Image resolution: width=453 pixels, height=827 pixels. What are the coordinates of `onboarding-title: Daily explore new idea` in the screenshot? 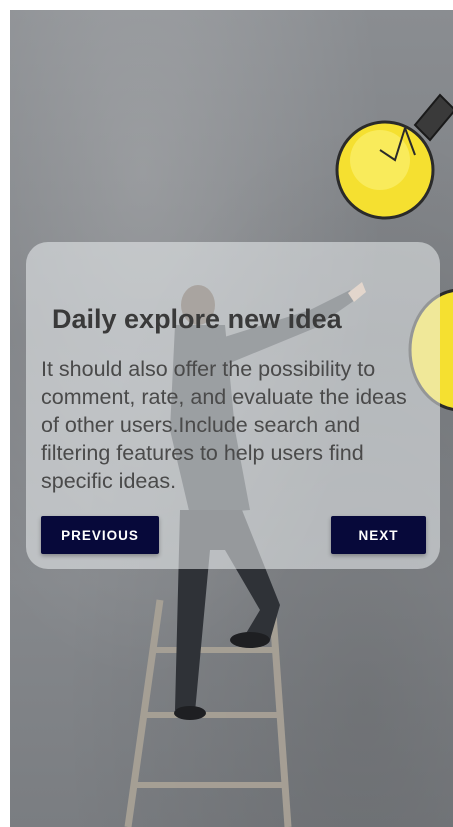 It's located at (197, 319).